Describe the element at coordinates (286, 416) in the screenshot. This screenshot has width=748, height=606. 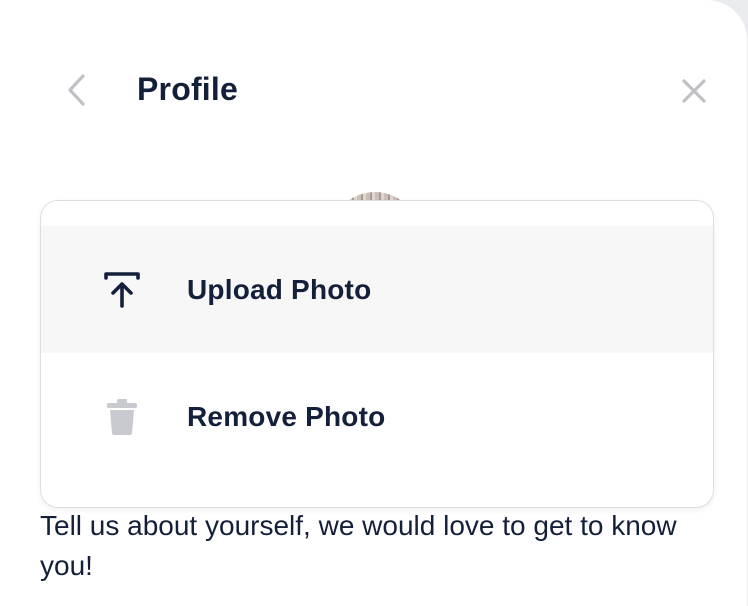
I see `remove-photo-label: Remove Photo` at that location.